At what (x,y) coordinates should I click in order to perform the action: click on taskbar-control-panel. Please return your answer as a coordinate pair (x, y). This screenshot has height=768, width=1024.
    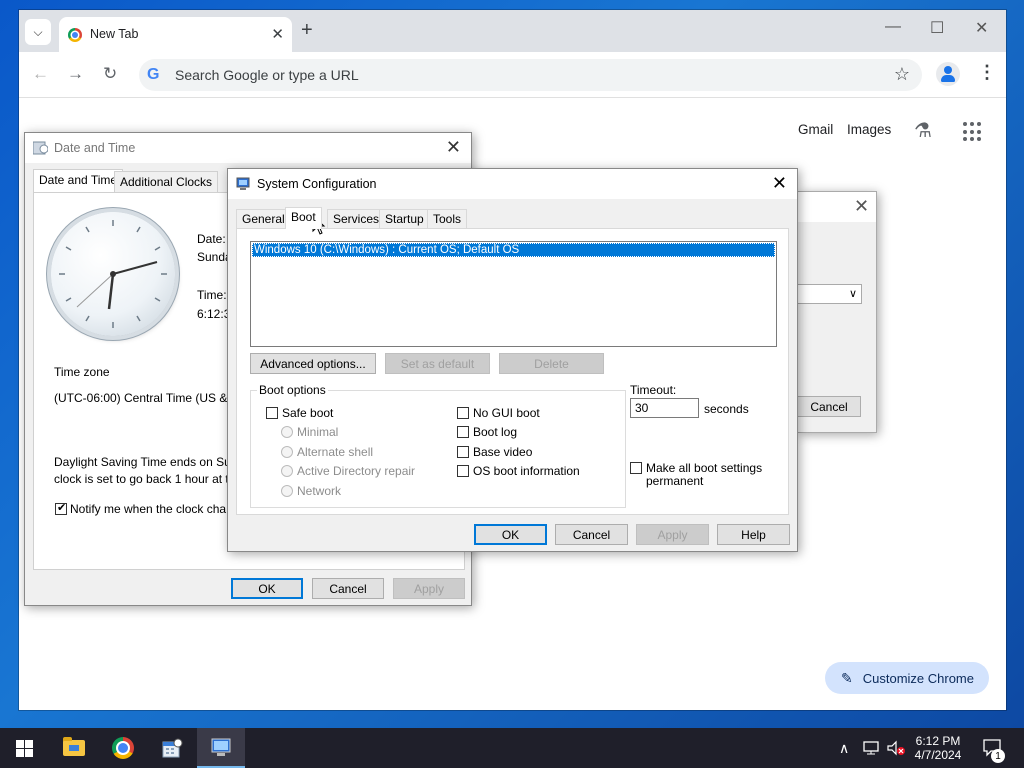
    Looking at the image, I should click on (172, 748).